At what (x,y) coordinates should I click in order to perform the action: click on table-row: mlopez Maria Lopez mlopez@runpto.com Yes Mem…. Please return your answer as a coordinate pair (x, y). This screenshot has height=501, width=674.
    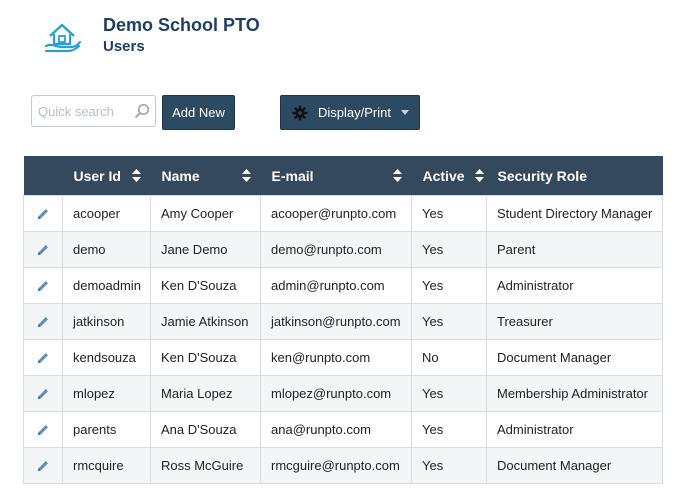
    Looking at the image, I should click on (343, 393).